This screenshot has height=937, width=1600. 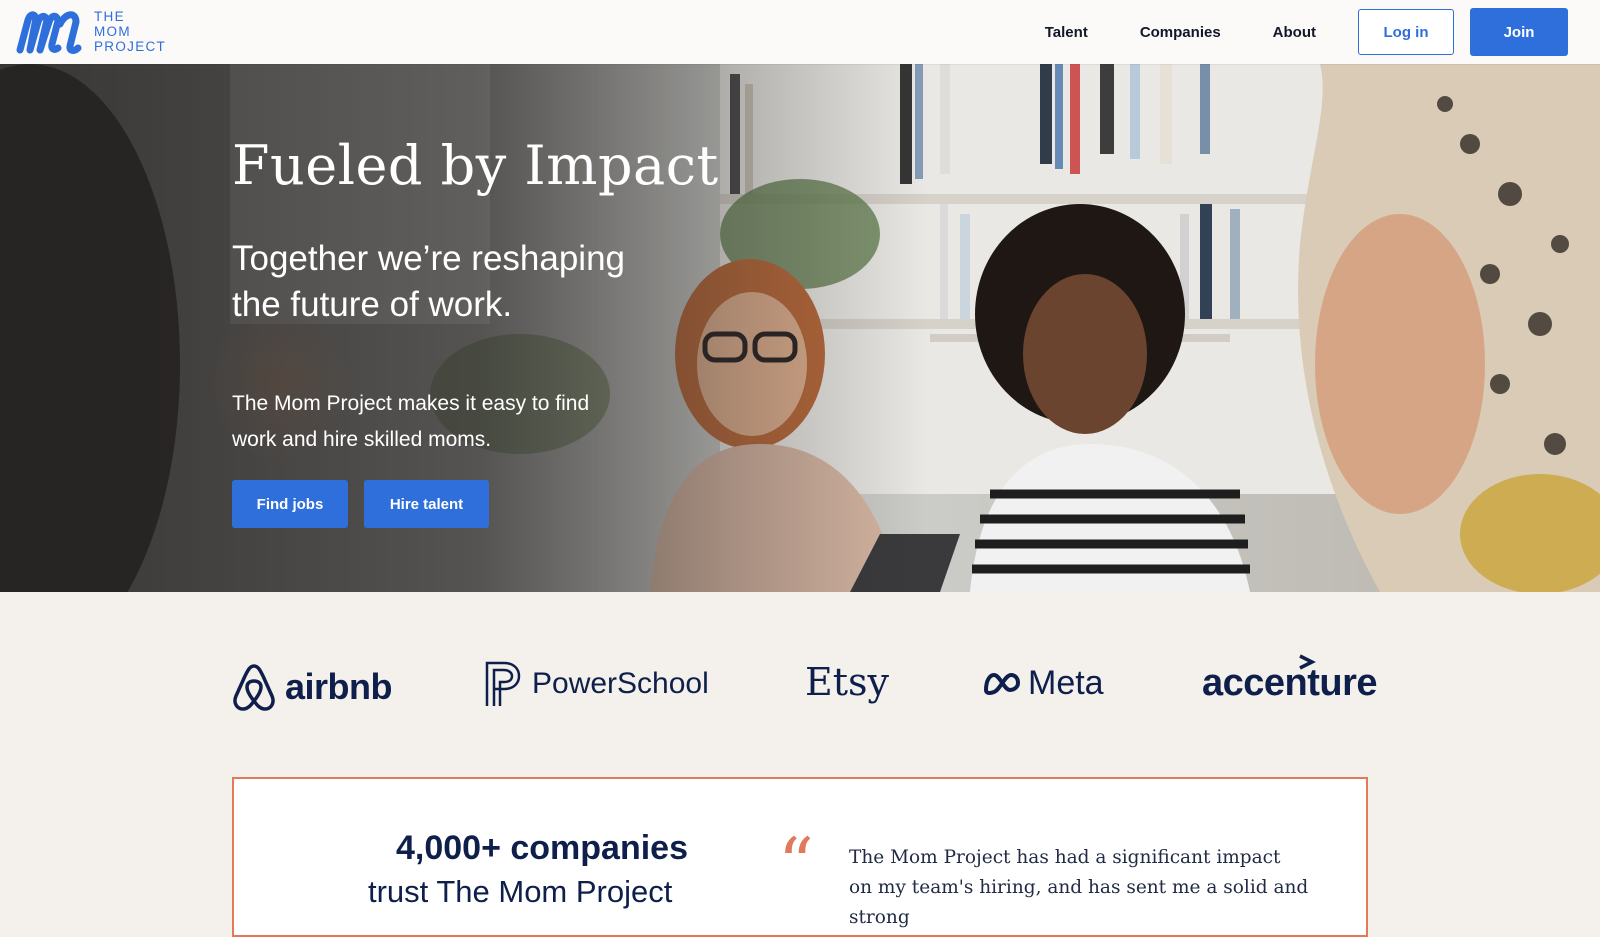 I want to click on powerschool-logo: PowerSchool, so click(x=596, y=684).